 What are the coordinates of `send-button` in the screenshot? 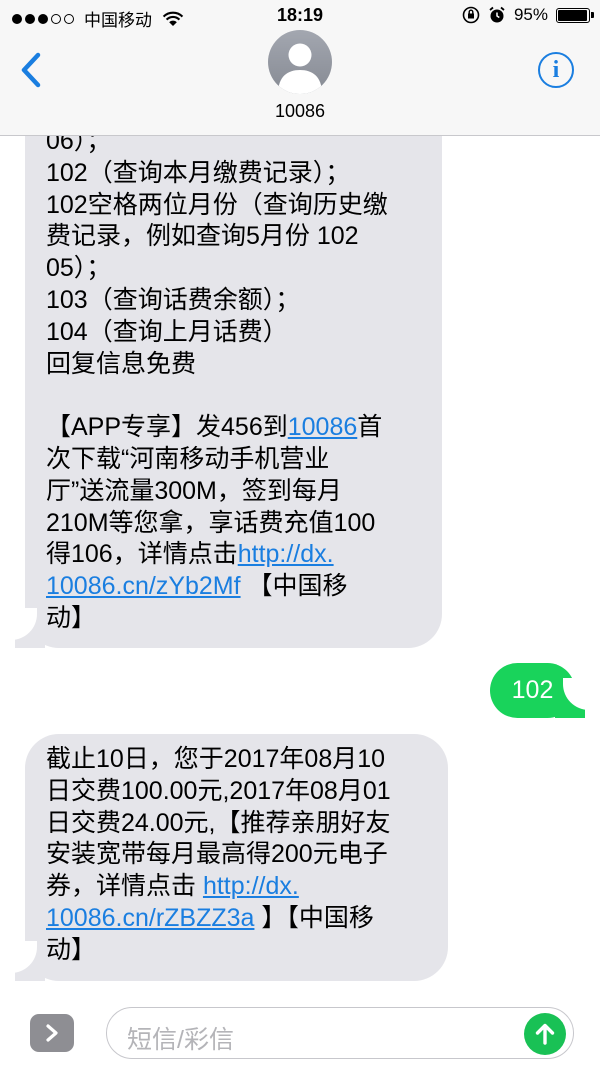 It's located at (545, 1034).